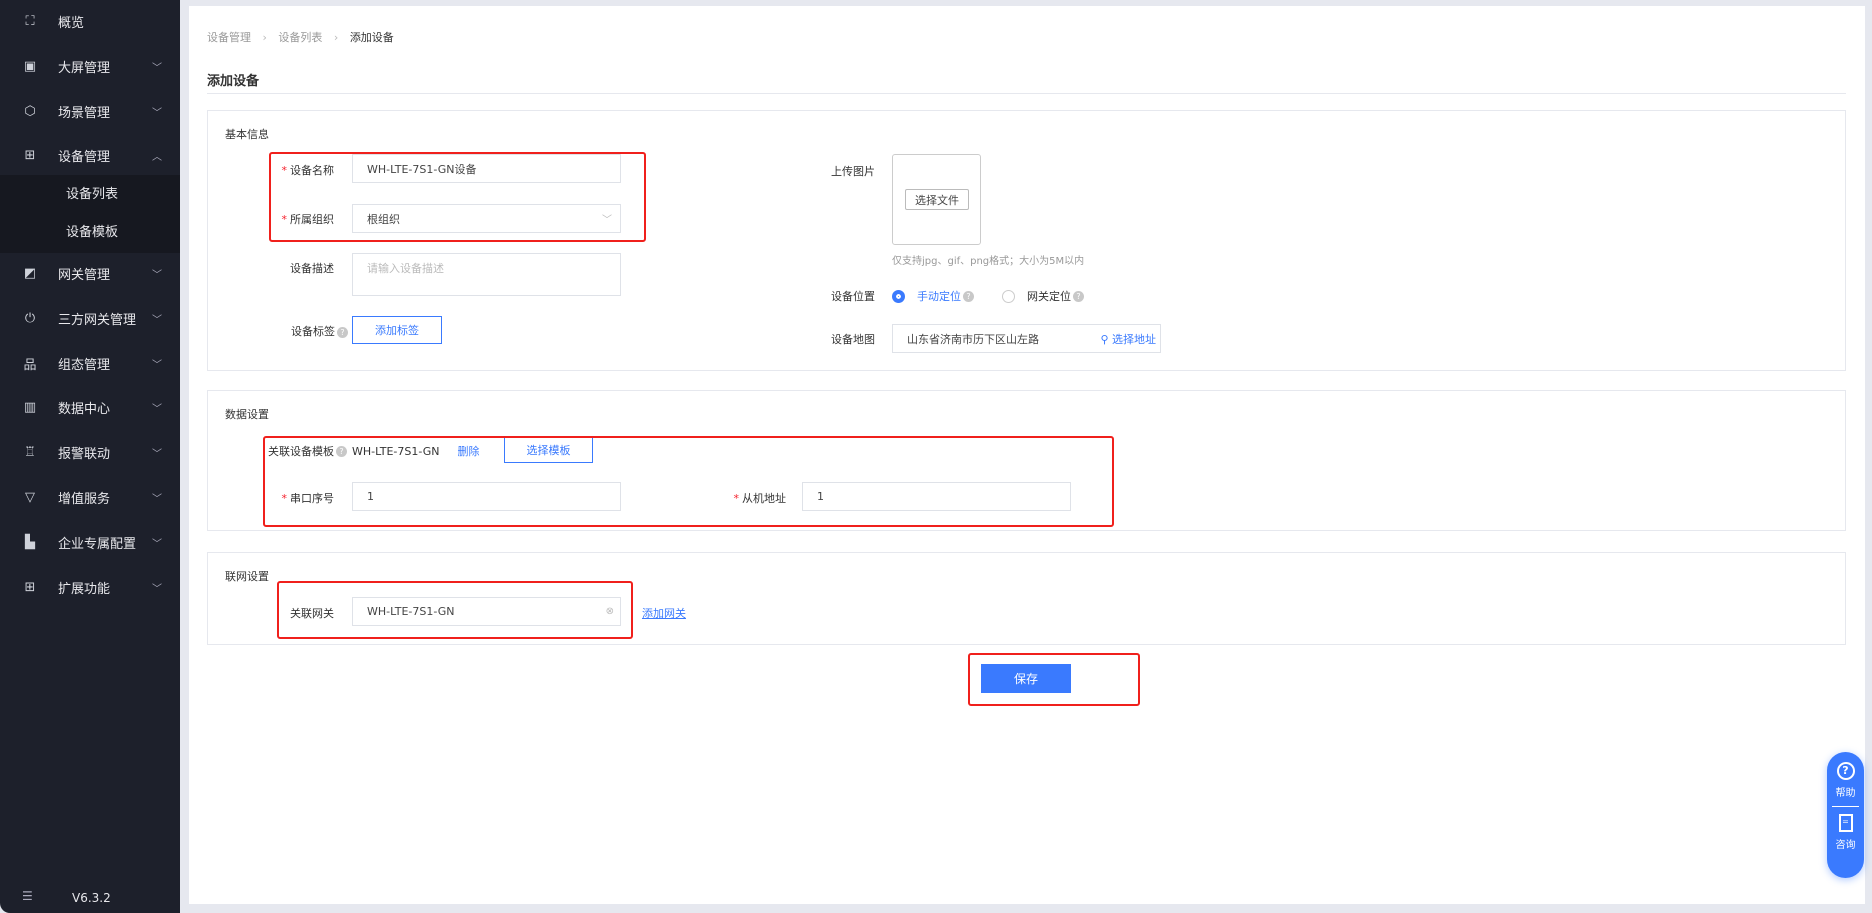 This screenshot has width=1872, height=913. Describe the element at coordinates (853, 339) in the screenshot. I see `map-label: 设备地图` at that location.